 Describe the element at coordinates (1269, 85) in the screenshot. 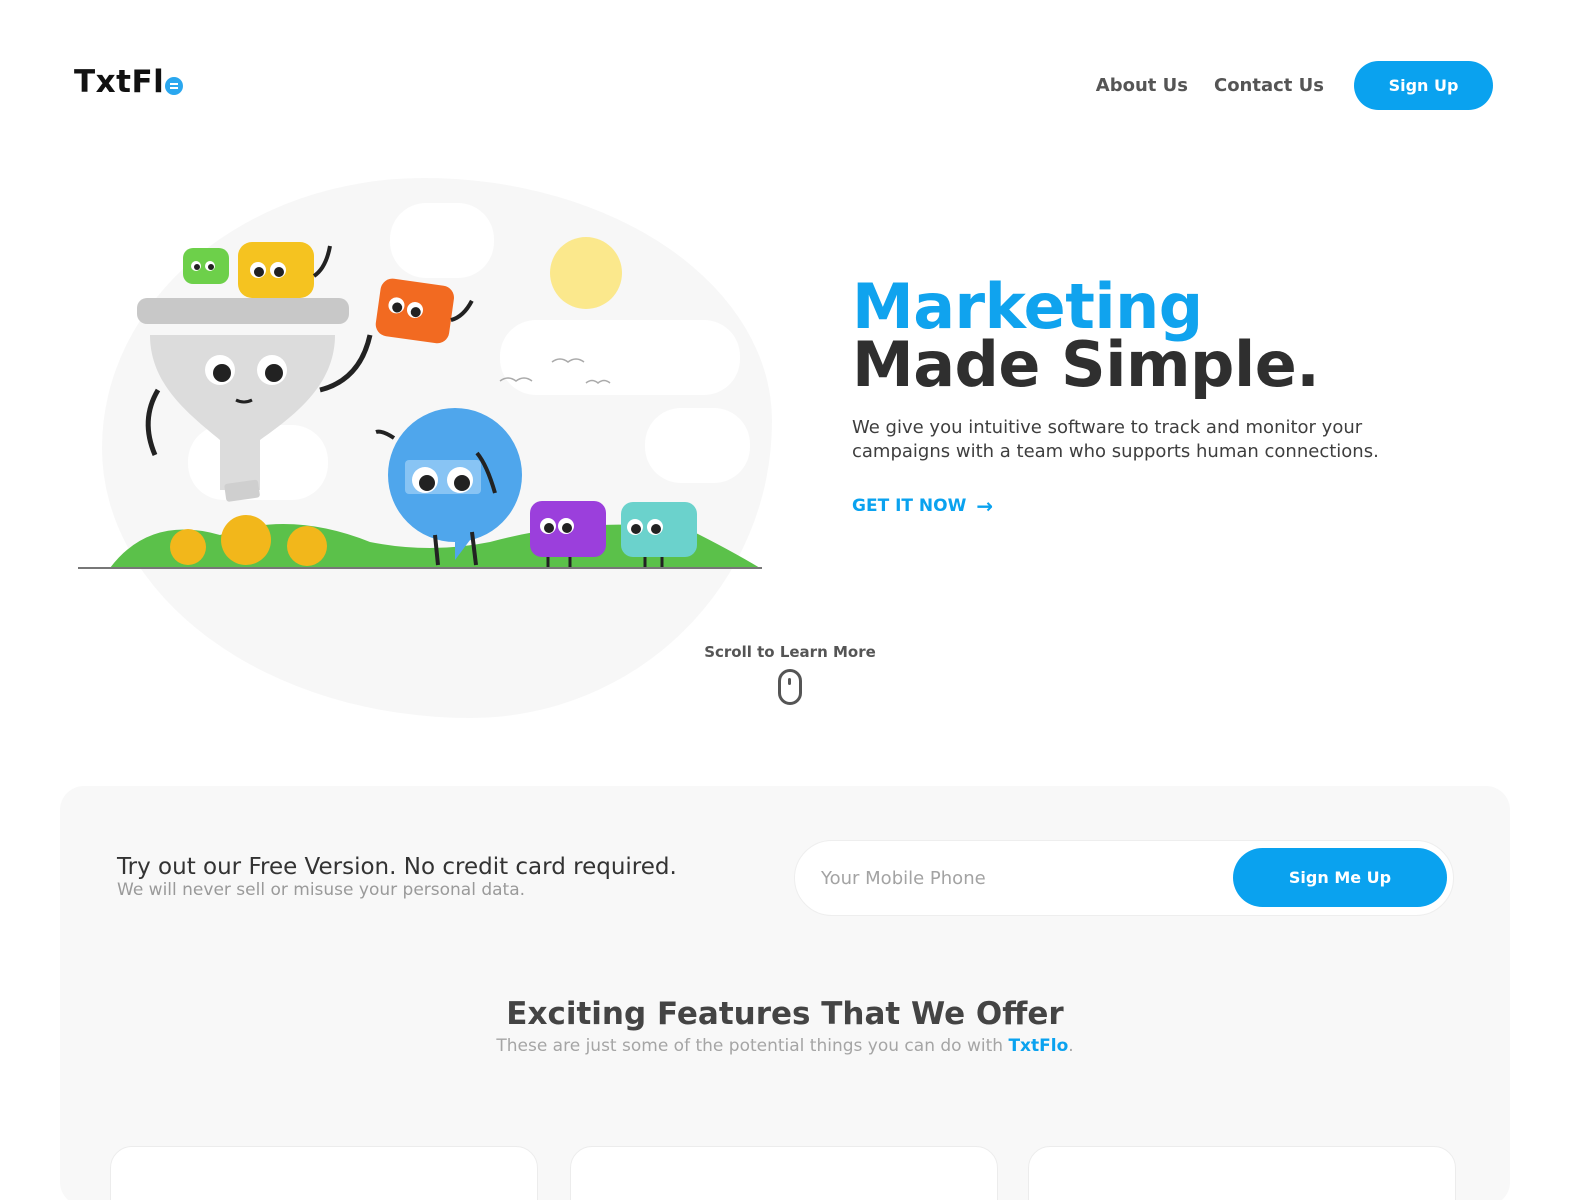

I see `nav-contact-us: Contact Us` at that location.